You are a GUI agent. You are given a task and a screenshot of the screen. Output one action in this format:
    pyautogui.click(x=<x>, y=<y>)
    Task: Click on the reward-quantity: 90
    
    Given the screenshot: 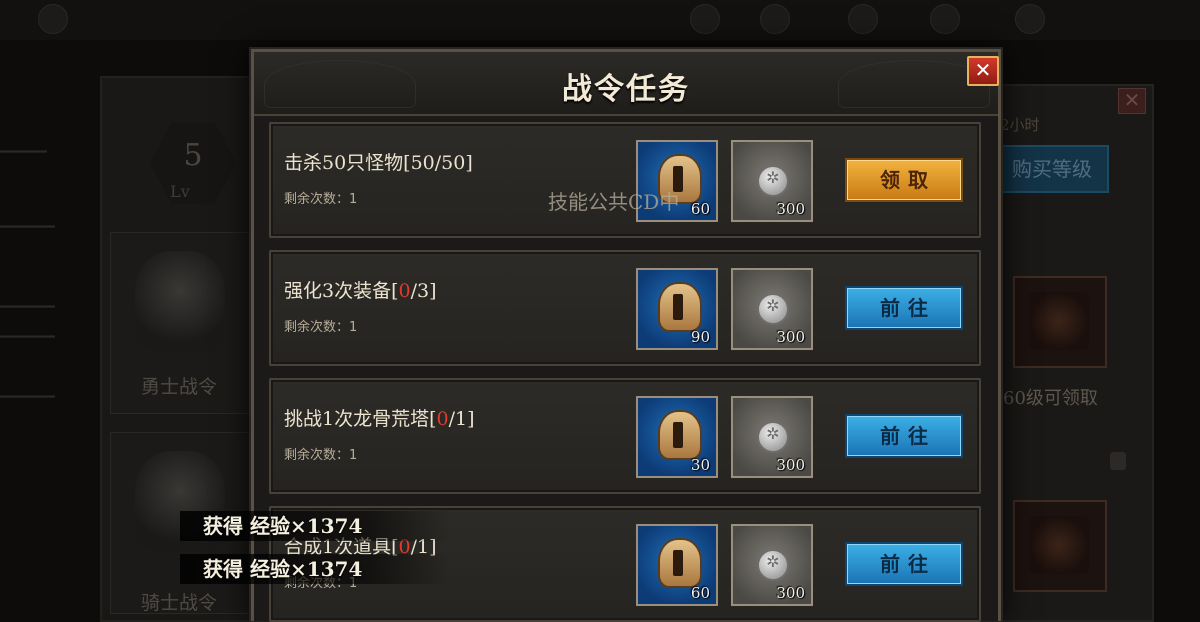 What is the action you would take?
    pyautogui.click(x=700, y=337)
    